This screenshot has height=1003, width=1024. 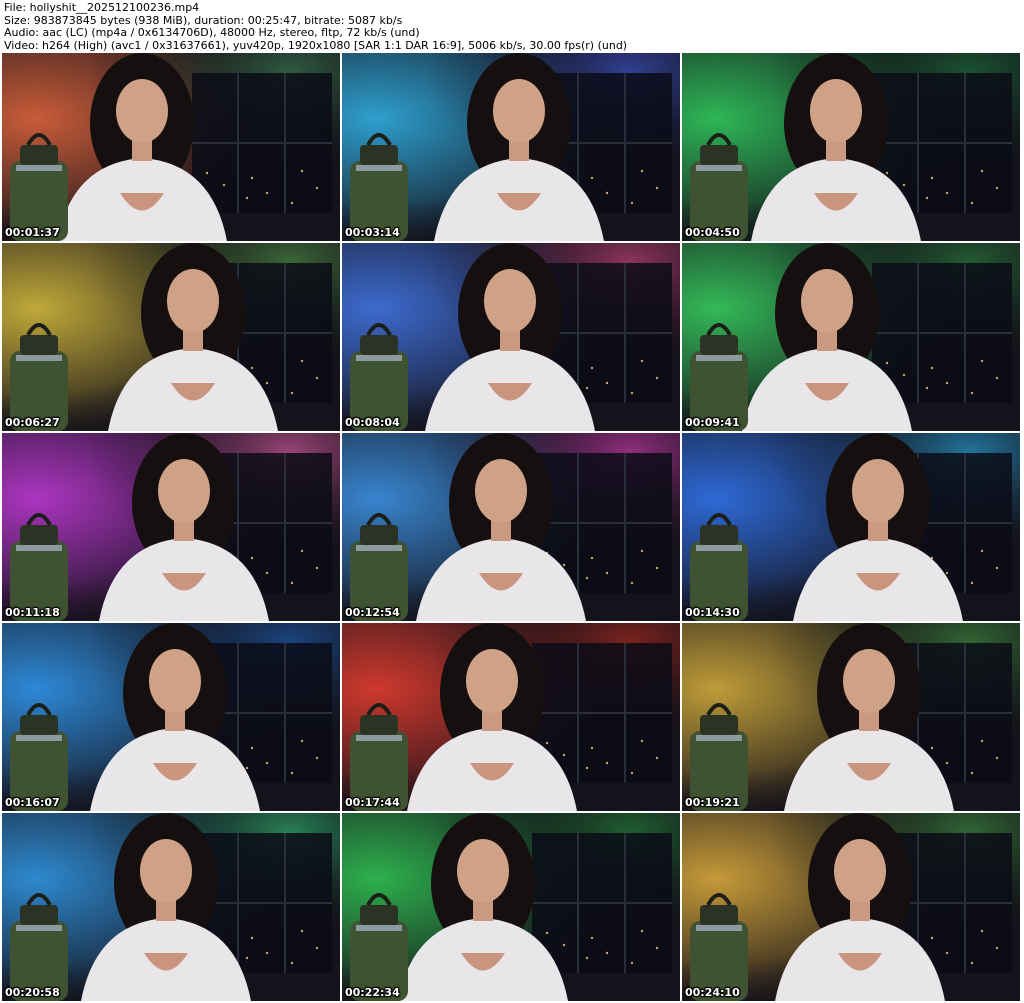 I want to click on video-thumbnail: 00:19:21, so click(x=851, y=717).